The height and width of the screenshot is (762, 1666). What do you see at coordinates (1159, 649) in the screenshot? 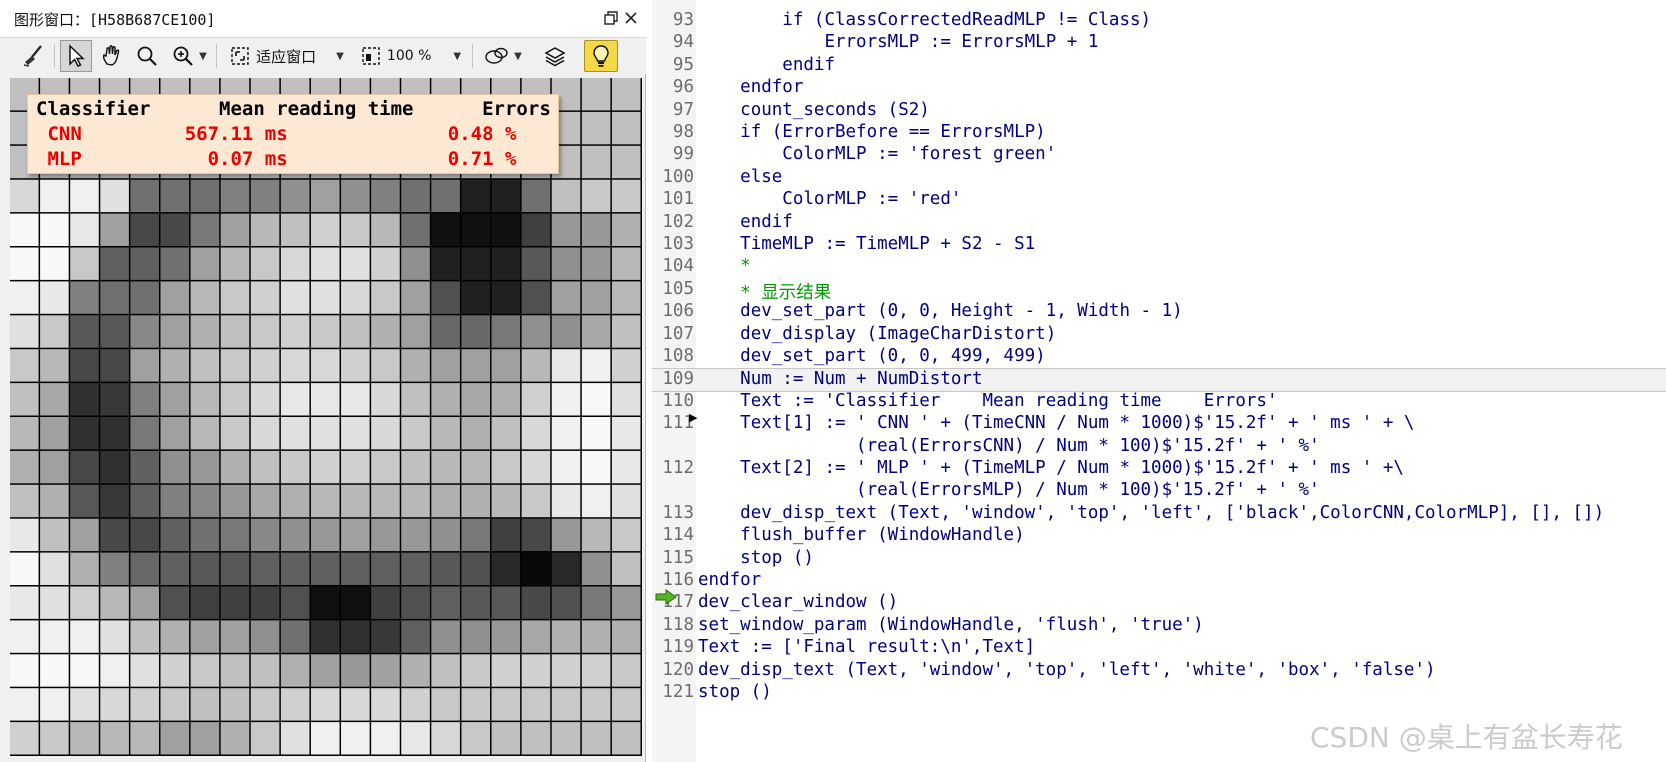
I see `code-line: 119 Text := ['Final result:\n',Text]` at bounding box center [1159, 649].